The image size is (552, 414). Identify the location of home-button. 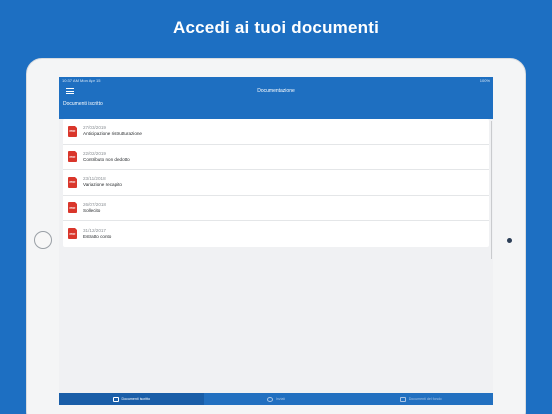
(43, 240).